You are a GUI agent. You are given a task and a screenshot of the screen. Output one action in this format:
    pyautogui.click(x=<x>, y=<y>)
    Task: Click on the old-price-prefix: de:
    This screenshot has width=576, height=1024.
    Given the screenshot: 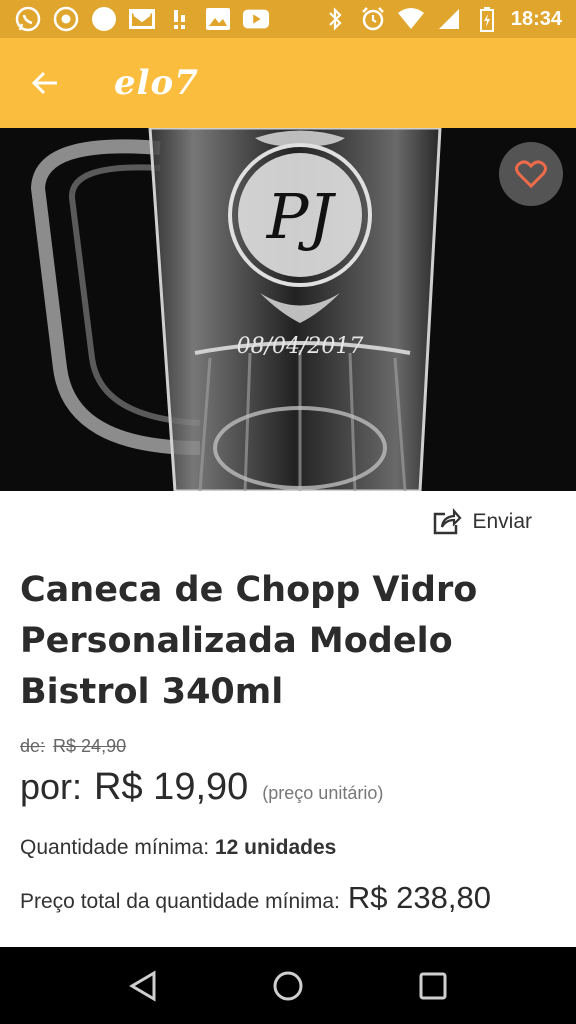 What is the action you would take?
    pyautogui.click(x=33, y=746)
    